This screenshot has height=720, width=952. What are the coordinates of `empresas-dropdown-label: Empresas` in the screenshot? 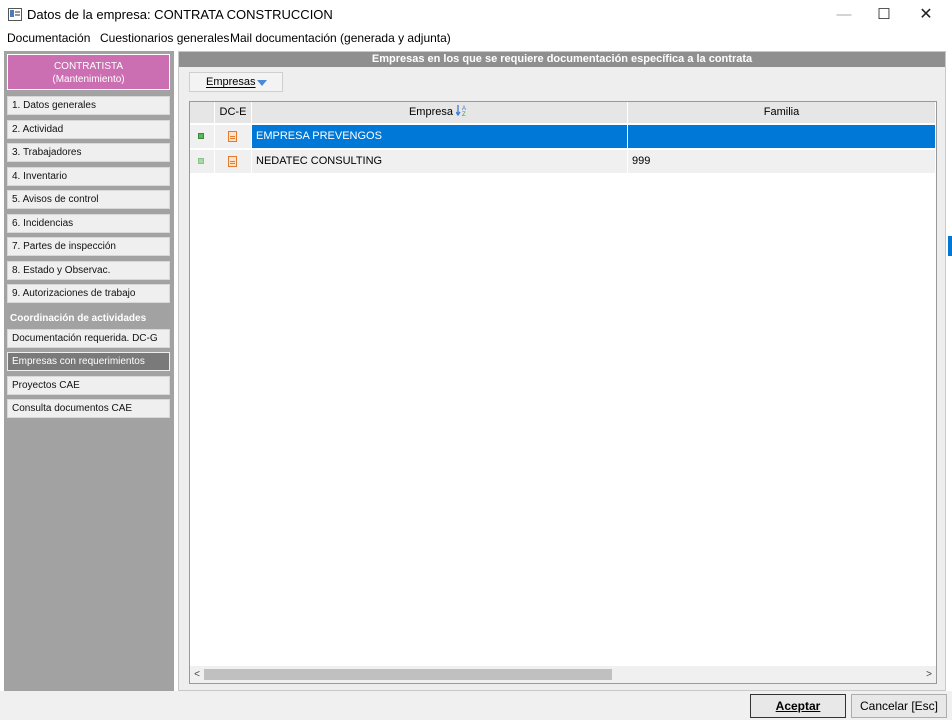 It's located at (231, 82).